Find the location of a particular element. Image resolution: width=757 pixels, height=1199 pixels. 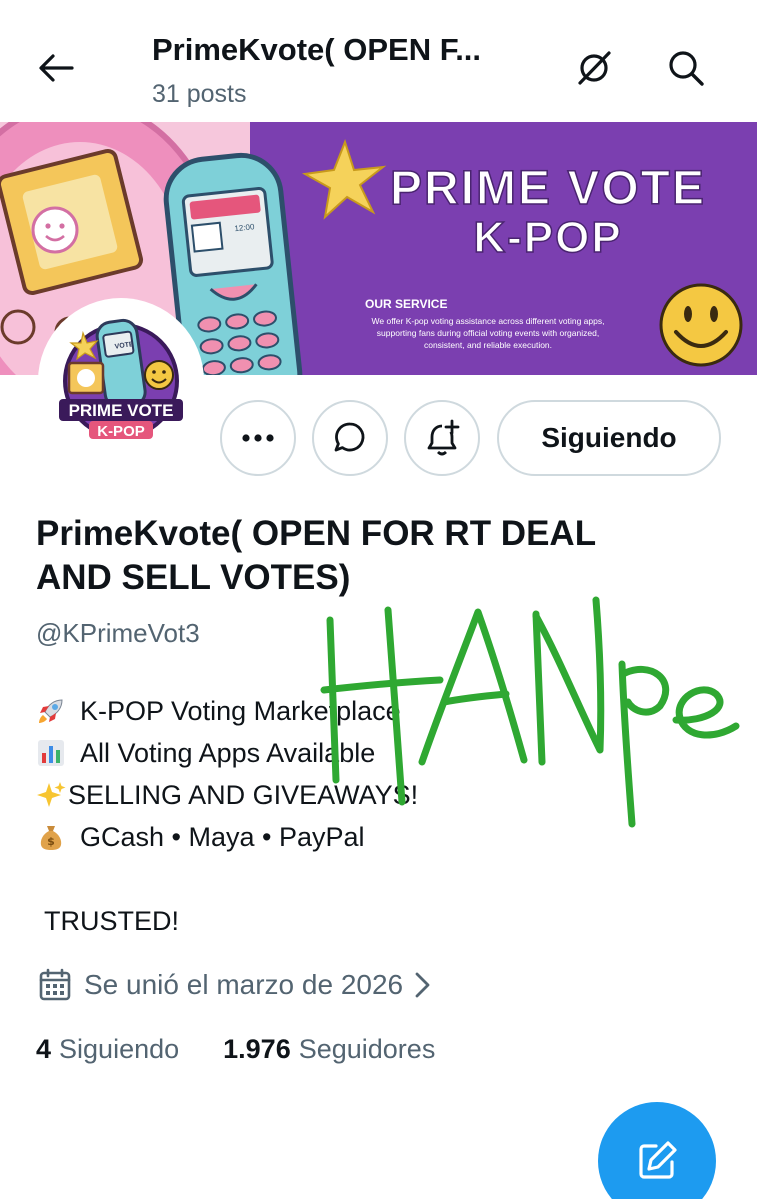

bio-line: All Voting Apps Available is located at coordinates (376, 753).